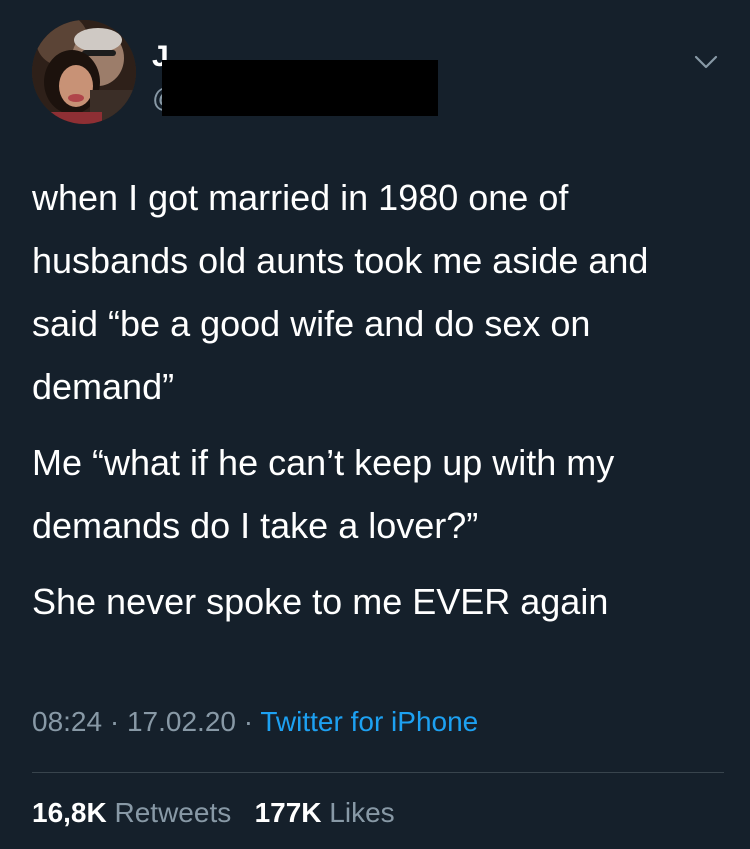 The image size is (750, 849). Describe the element at coordinates (369, 721) in the screenshot. I see `tweet-source-link: Twitter for iPhone` at that location.